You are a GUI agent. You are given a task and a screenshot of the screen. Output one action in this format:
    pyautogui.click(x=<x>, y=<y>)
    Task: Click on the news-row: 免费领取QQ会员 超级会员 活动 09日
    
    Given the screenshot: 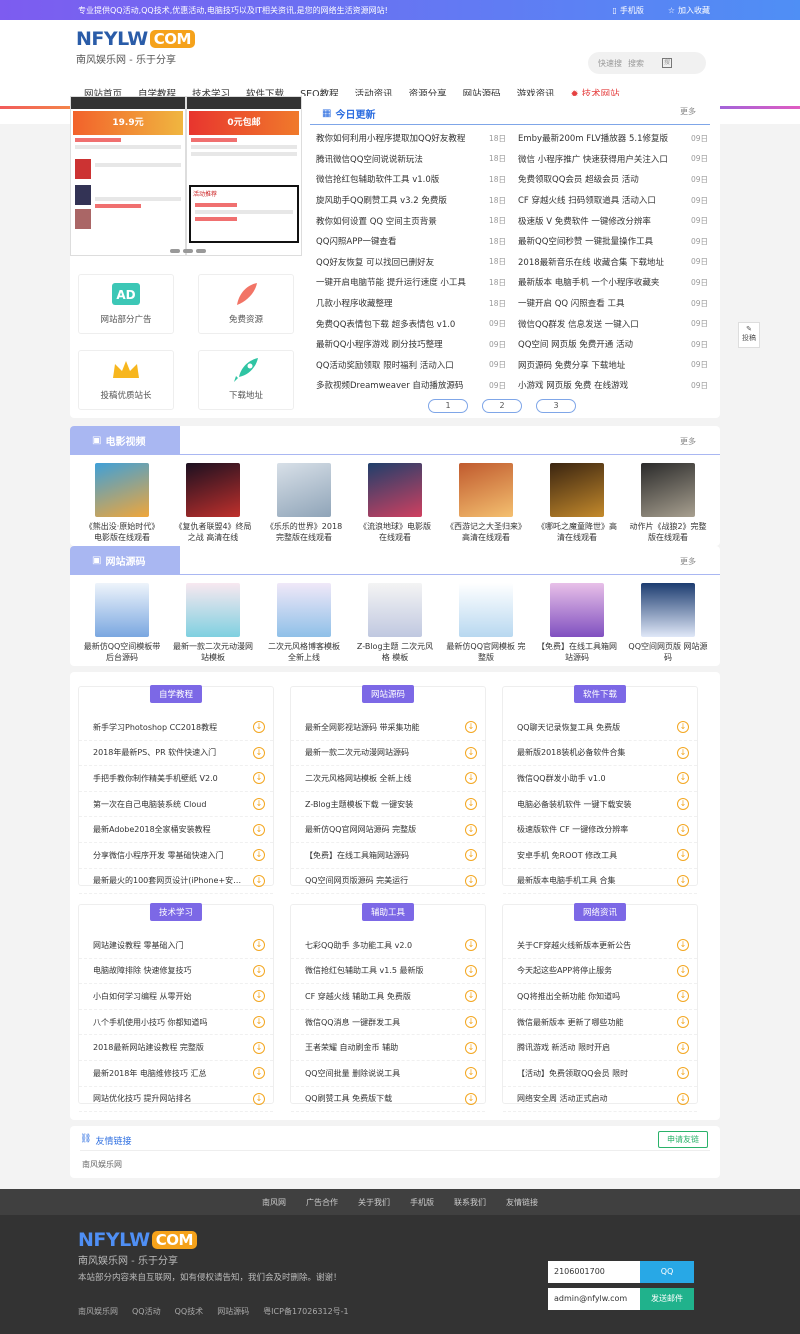 What is the action you would take?
    pyautogui.click(x=613, y=179)
    